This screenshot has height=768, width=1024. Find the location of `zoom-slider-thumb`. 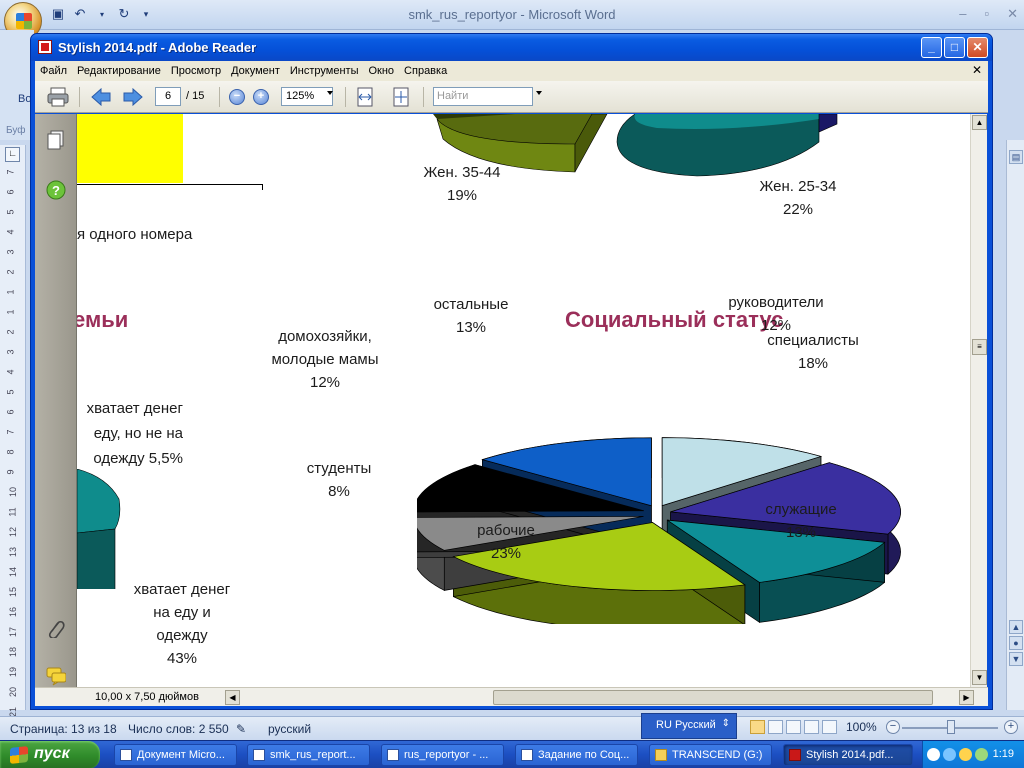

zoom-slider-thumb is located at coordinates (951, 727).